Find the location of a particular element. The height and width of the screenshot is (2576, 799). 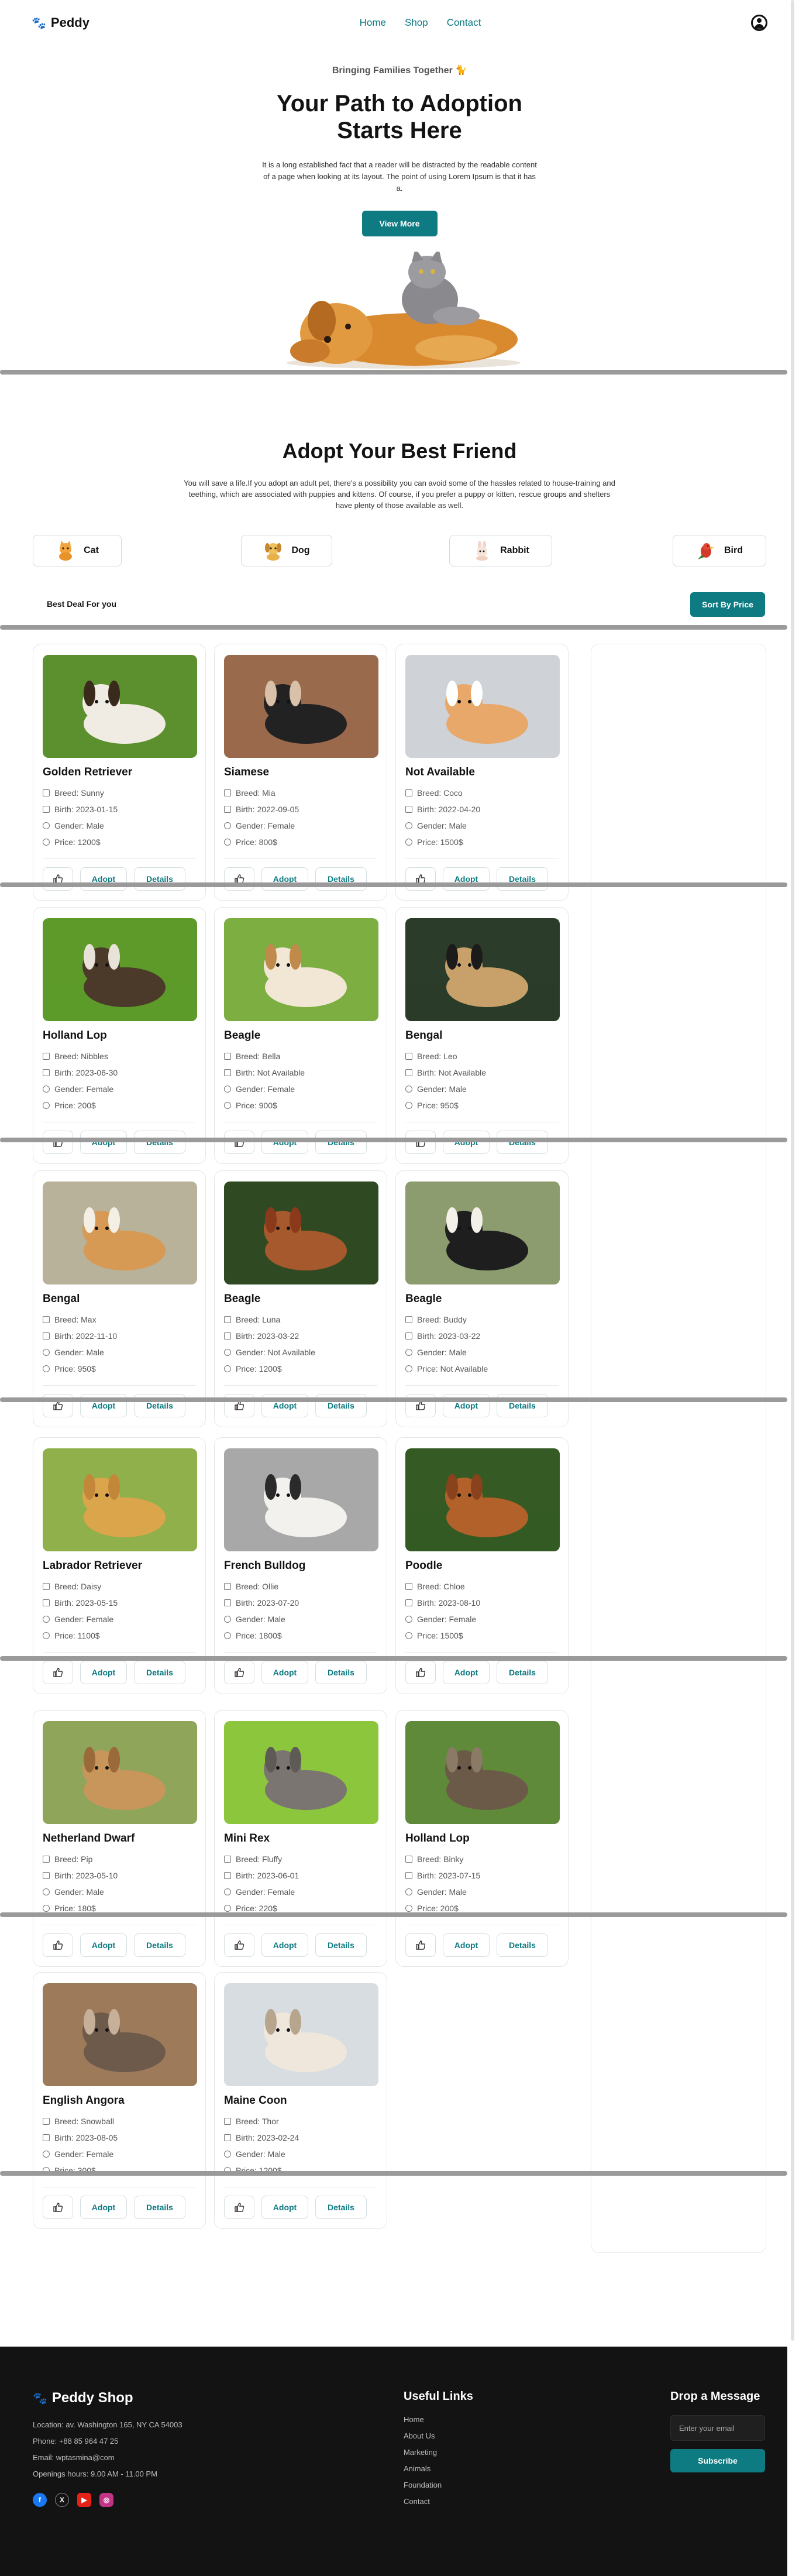

nav-contact: Contact is located at coordinates (464, 23).